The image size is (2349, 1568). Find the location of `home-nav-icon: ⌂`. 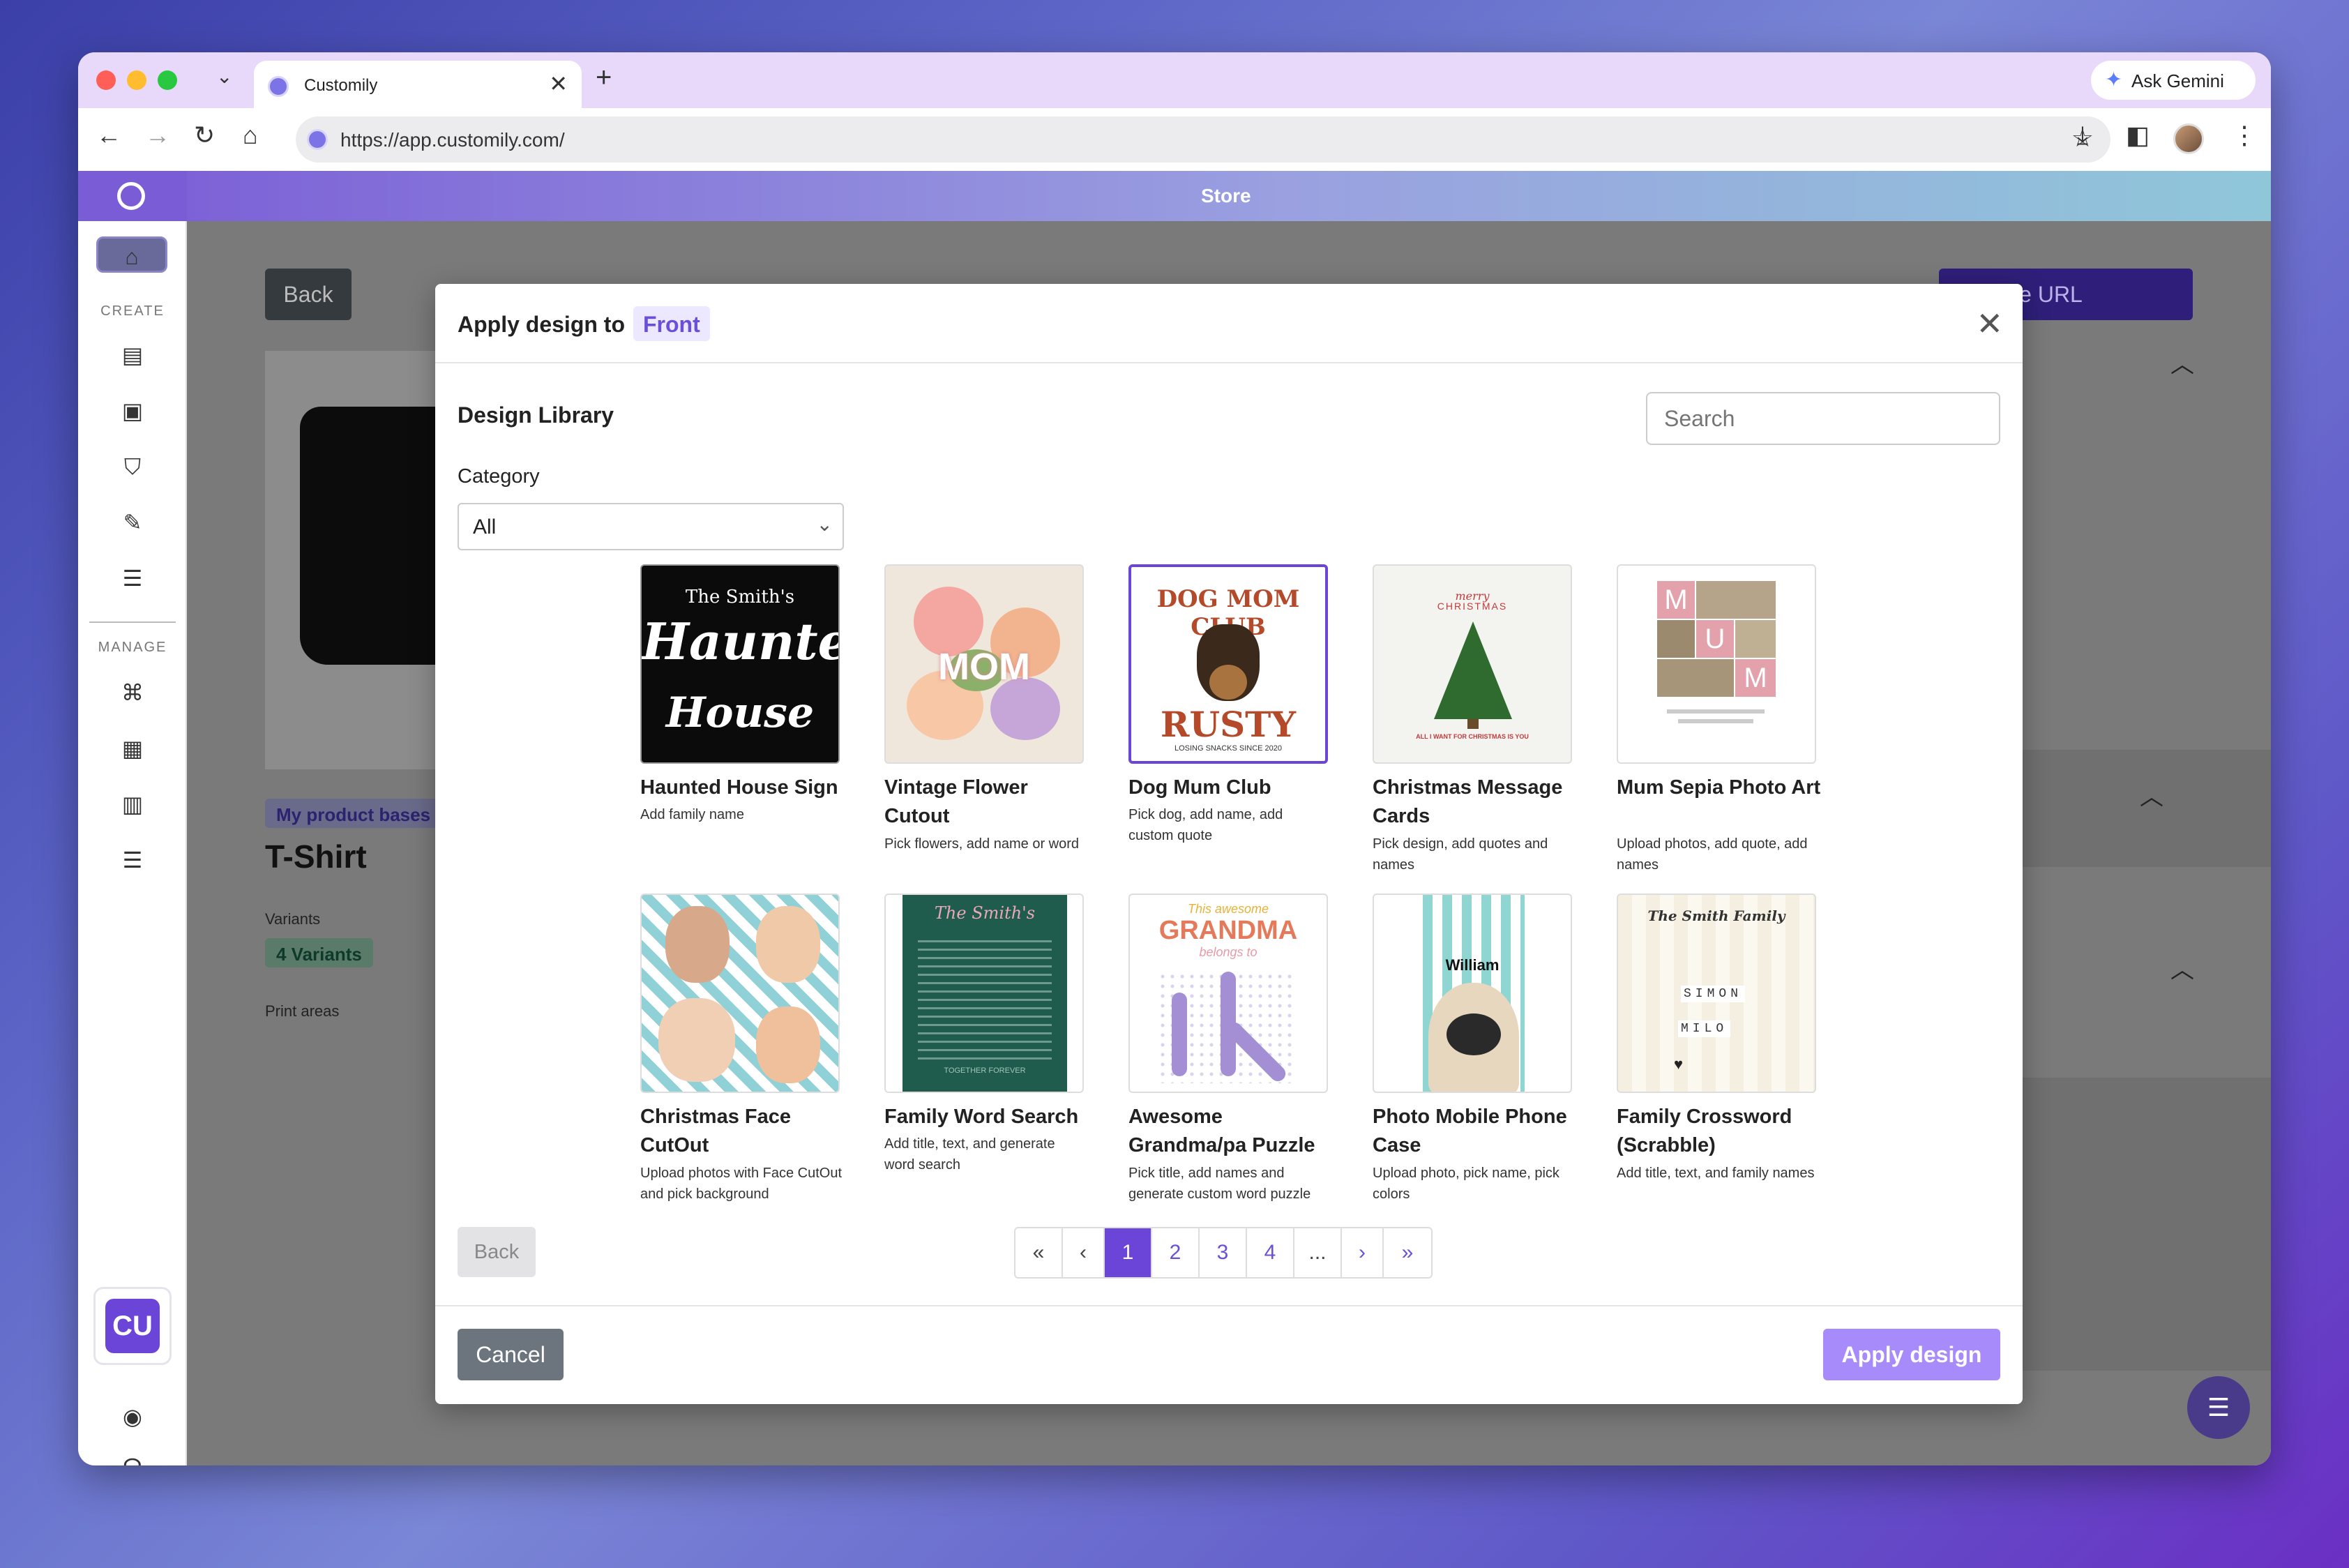

home-nav-icon: ⌂ is located at coordinates (131, 254).